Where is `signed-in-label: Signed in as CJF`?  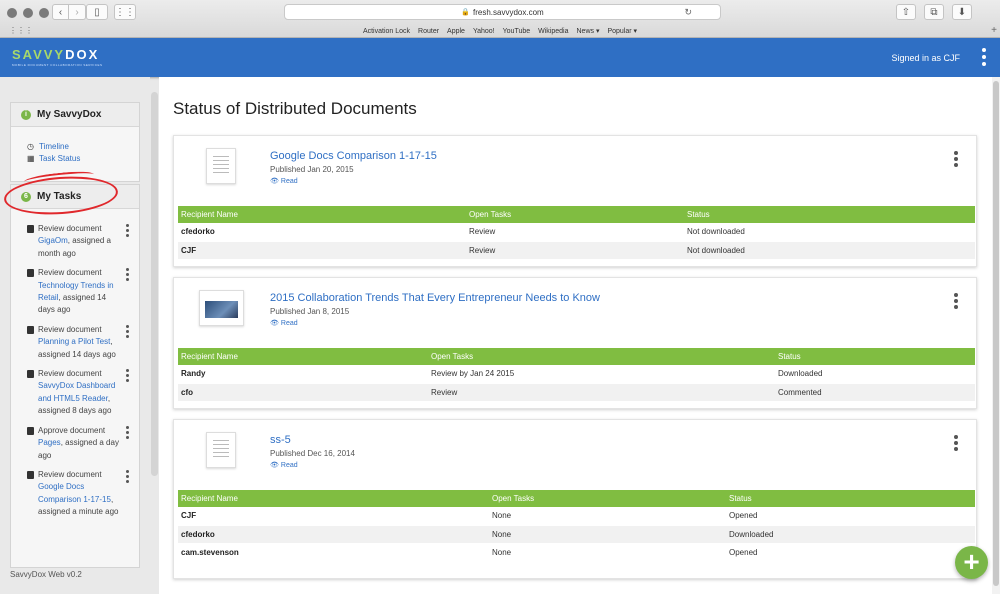
signed-in-label: Signed in as CJF is located at coordinates (925, 58).